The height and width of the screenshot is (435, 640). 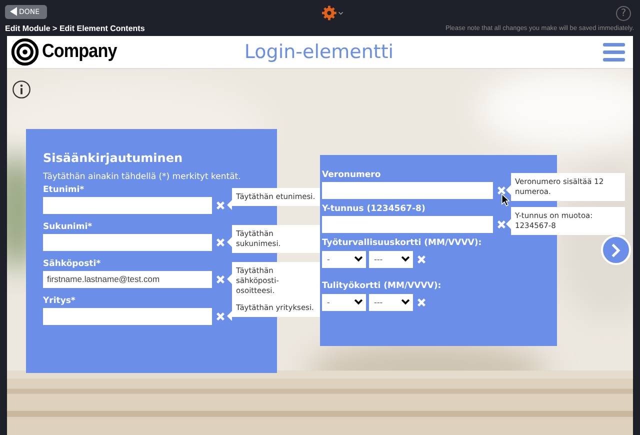 What do you see at coordinates (13, 11) in the screenshot?
I see `back-arrow-icon` at bounding box center [13, 11].